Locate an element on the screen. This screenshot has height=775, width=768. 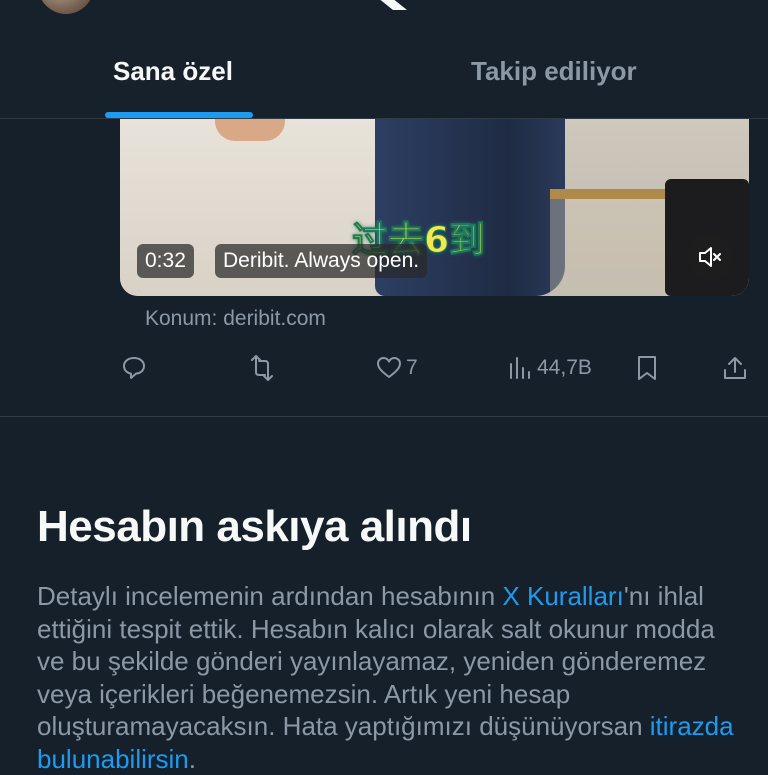
like-button: 7 is located at coordinates (397, 368).